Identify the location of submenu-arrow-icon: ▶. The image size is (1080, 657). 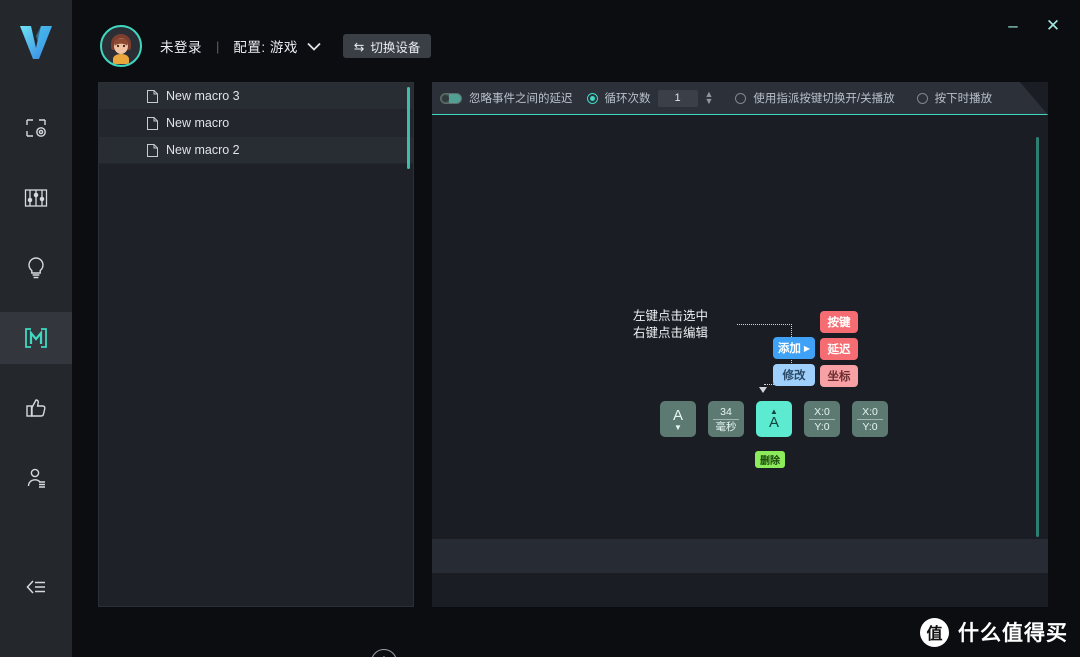
(807, 348).